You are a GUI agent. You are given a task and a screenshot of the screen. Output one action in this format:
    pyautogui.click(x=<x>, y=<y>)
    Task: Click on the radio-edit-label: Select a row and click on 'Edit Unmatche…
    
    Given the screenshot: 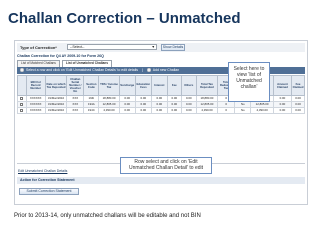 What is the action you would take?
    pyautogui.click(x=82, y=70)
    